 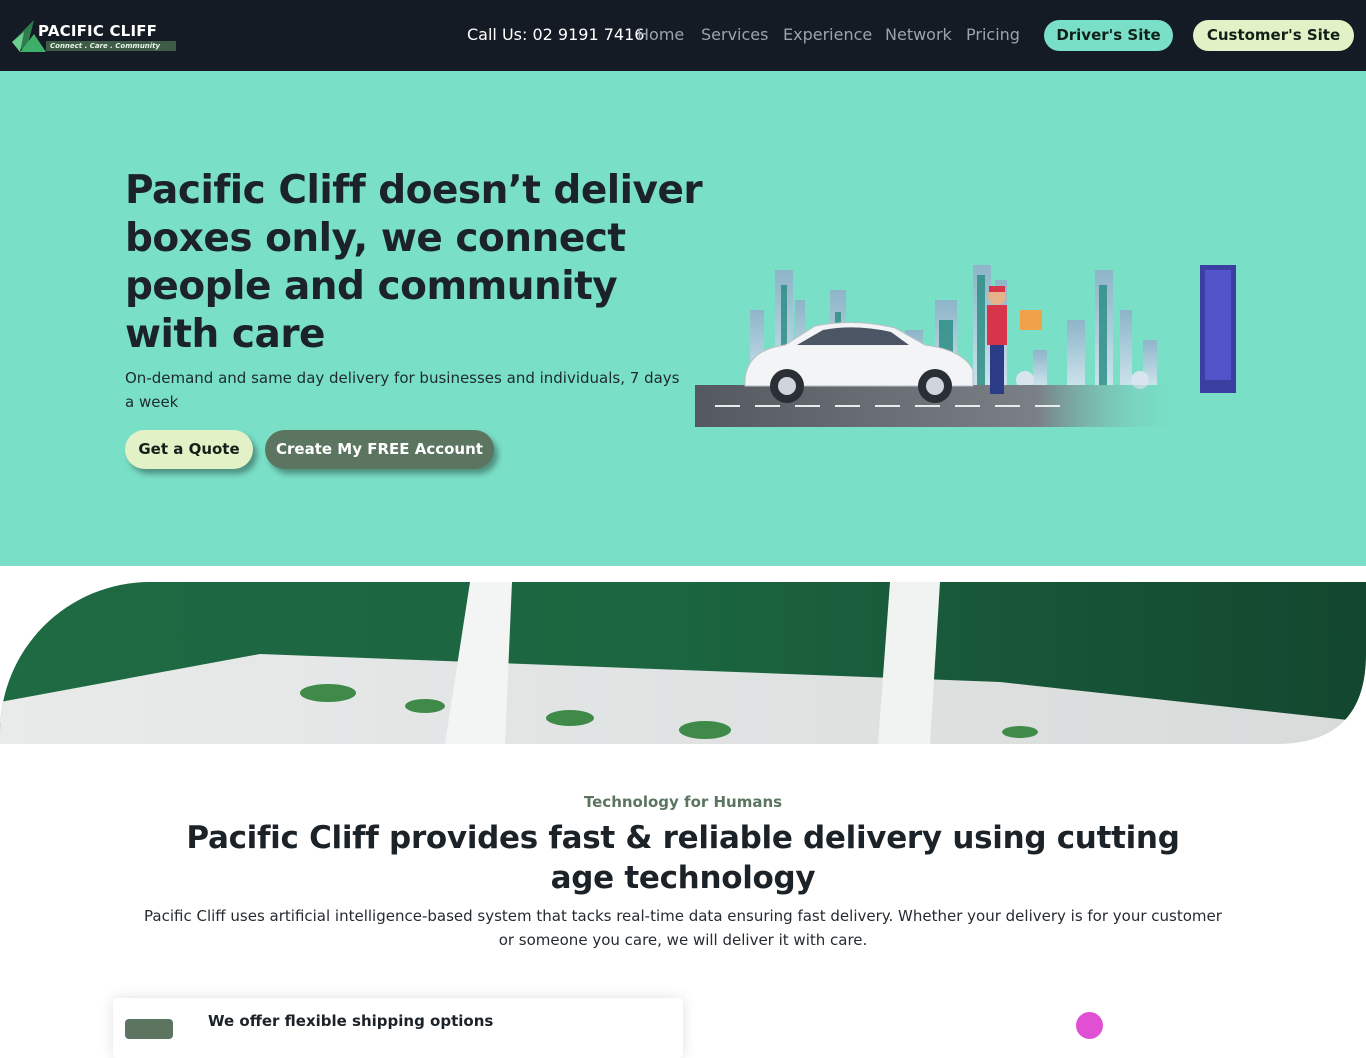 I want to click on get-quote-button: Get a Quote, so click(x=189, y=449).